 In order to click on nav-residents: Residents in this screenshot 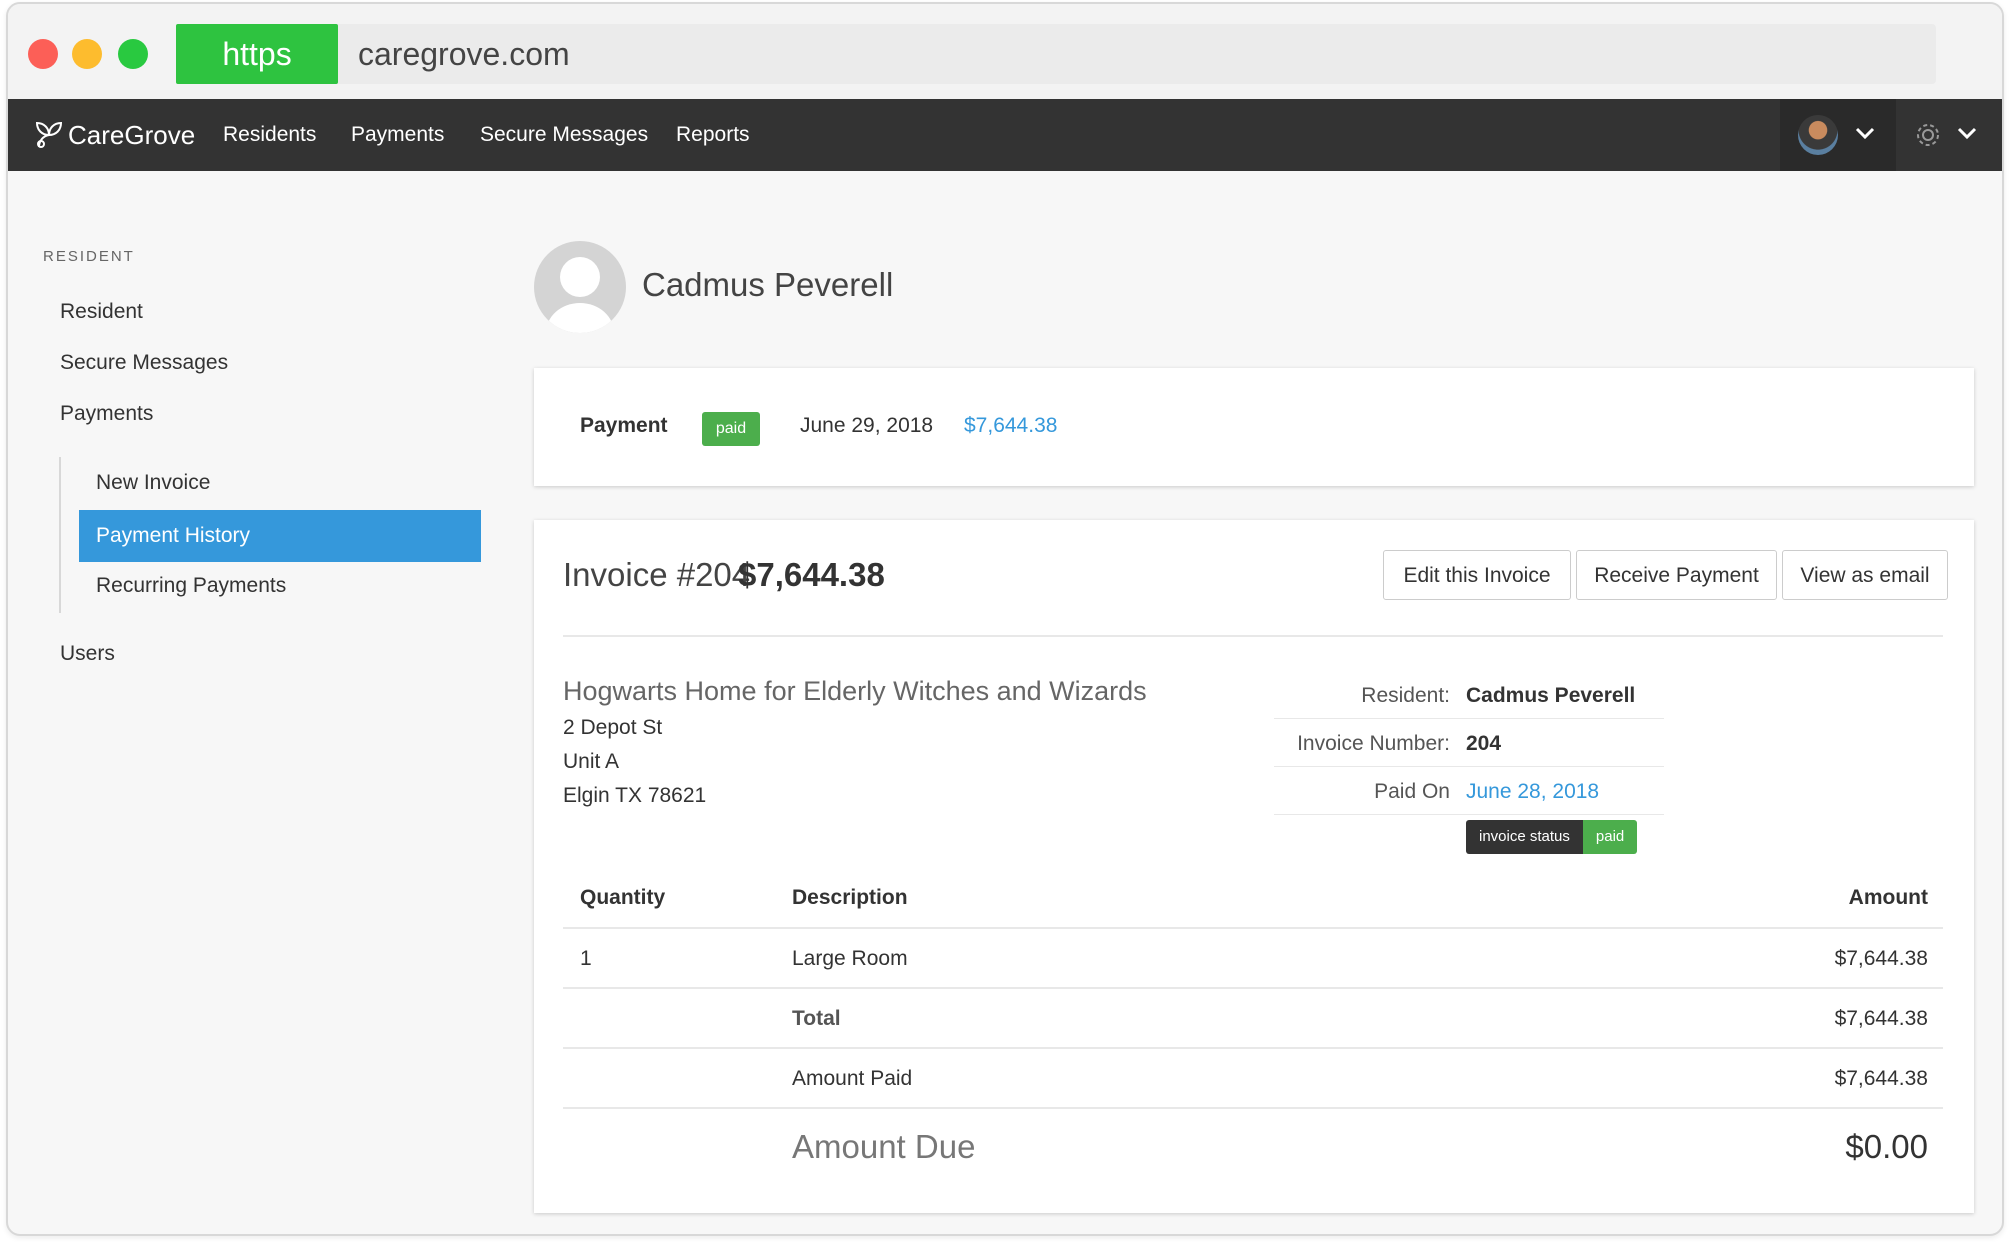, I will do `click(269, 135)`.